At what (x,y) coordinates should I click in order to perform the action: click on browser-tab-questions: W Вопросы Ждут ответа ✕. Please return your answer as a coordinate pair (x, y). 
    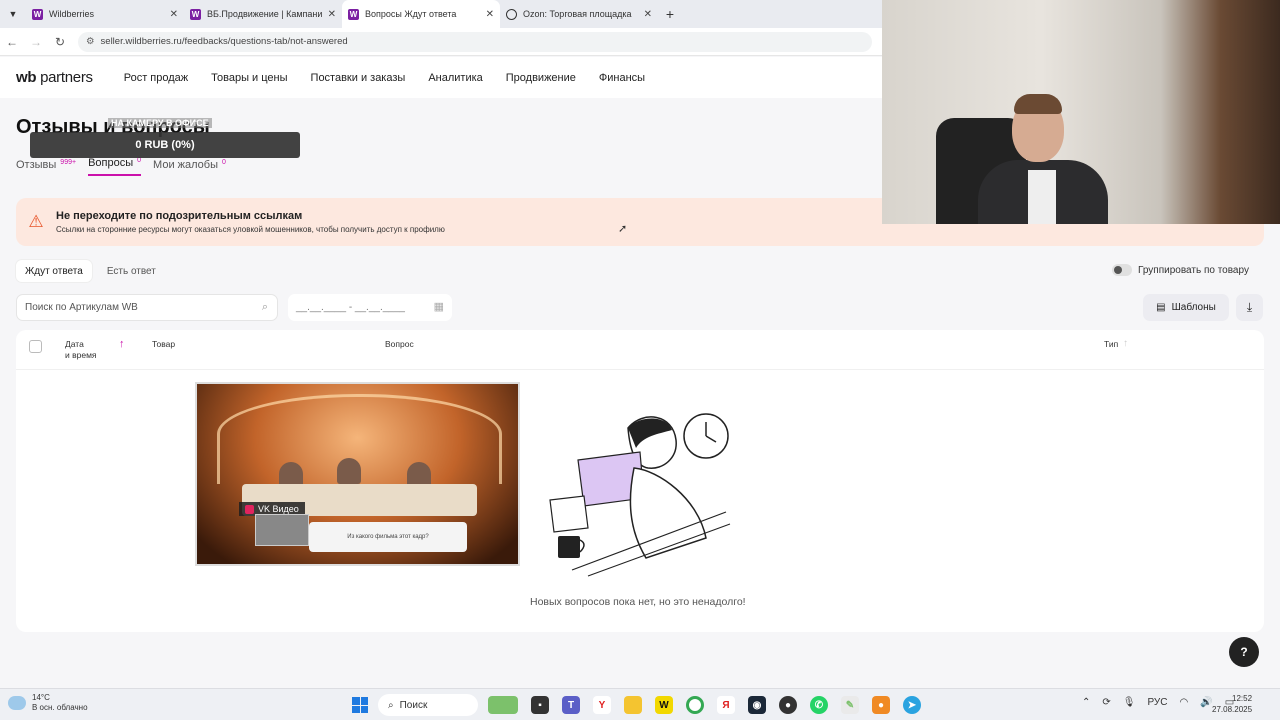
    Looking at the image, I should click on (421, 14).